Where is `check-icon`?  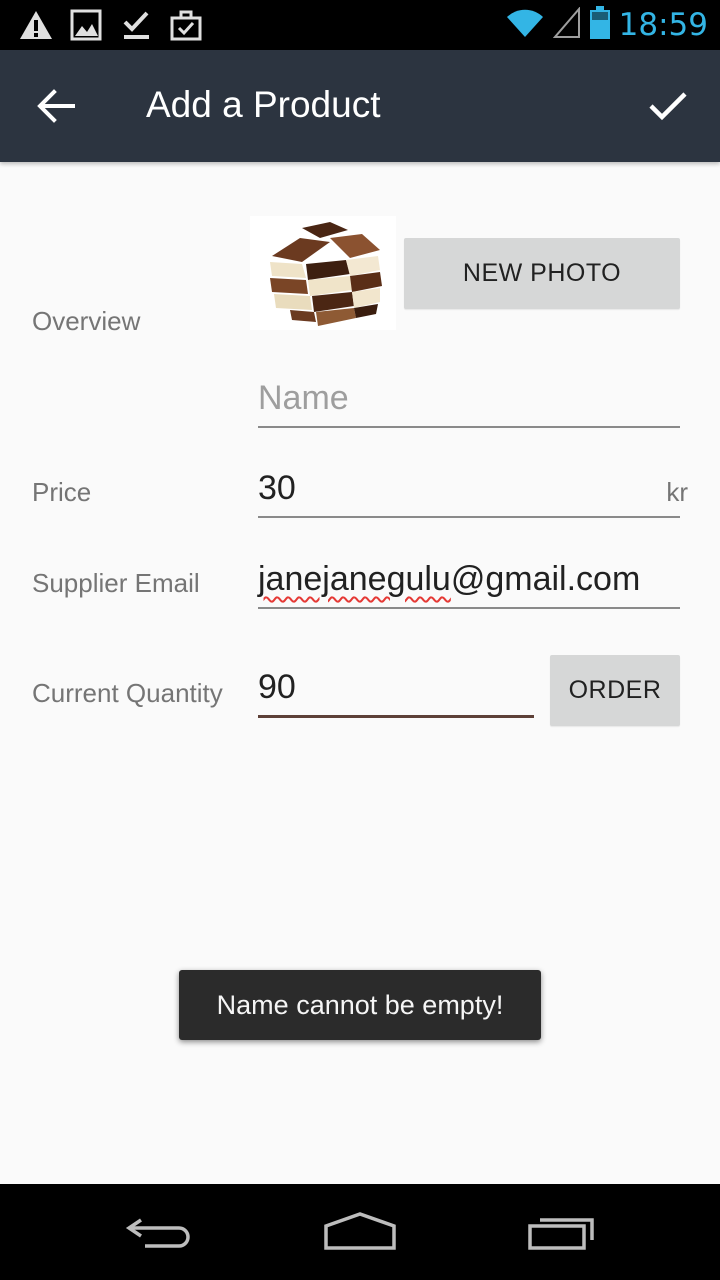
check-icon is located at coordinates (668, 106).